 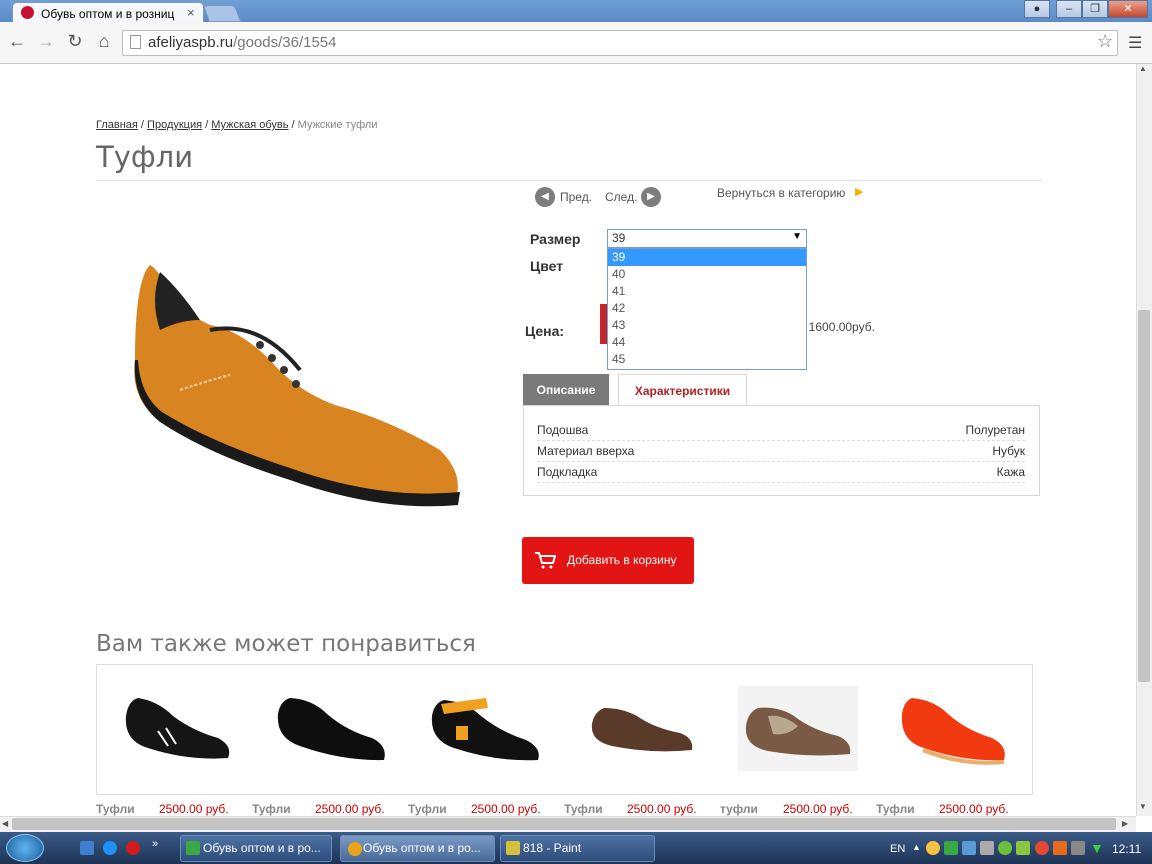 What do you see at coordinates (576, 197) in the screenshot?
I see `prev-link: Пред.` at bounding box center [576, 197].